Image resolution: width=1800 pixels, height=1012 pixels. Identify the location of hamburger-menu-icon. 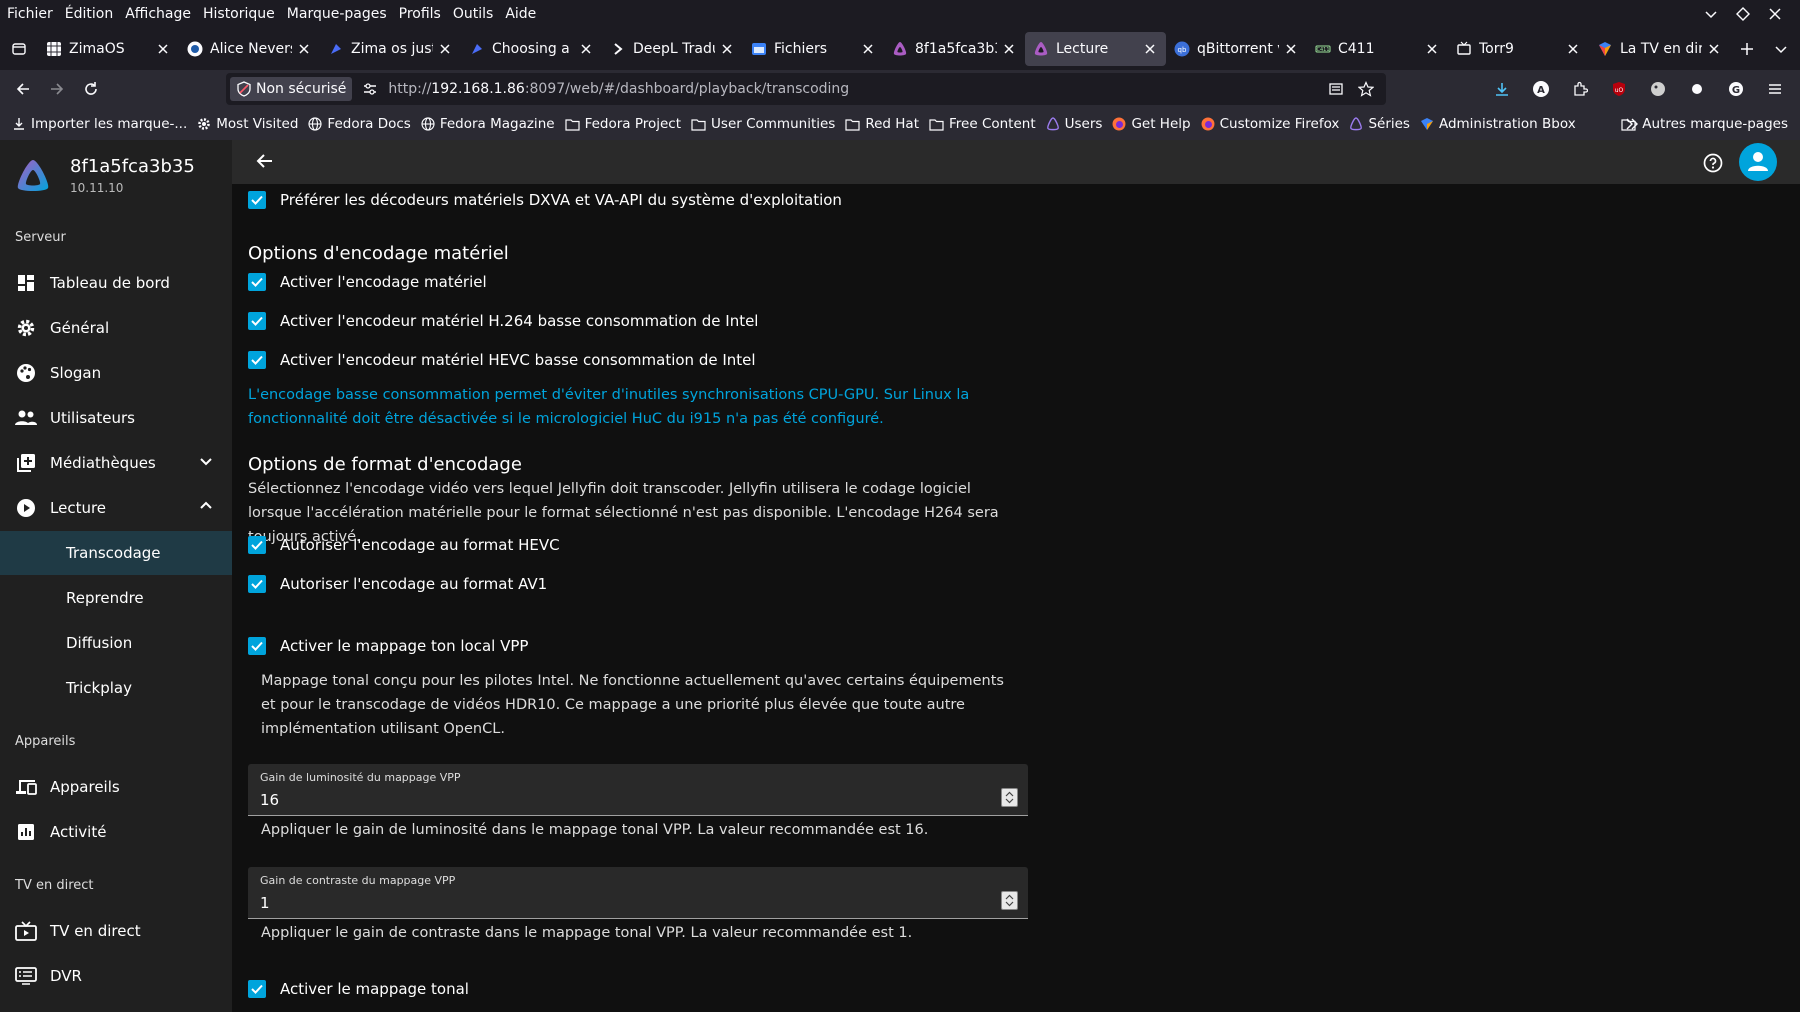
(1775, 89).